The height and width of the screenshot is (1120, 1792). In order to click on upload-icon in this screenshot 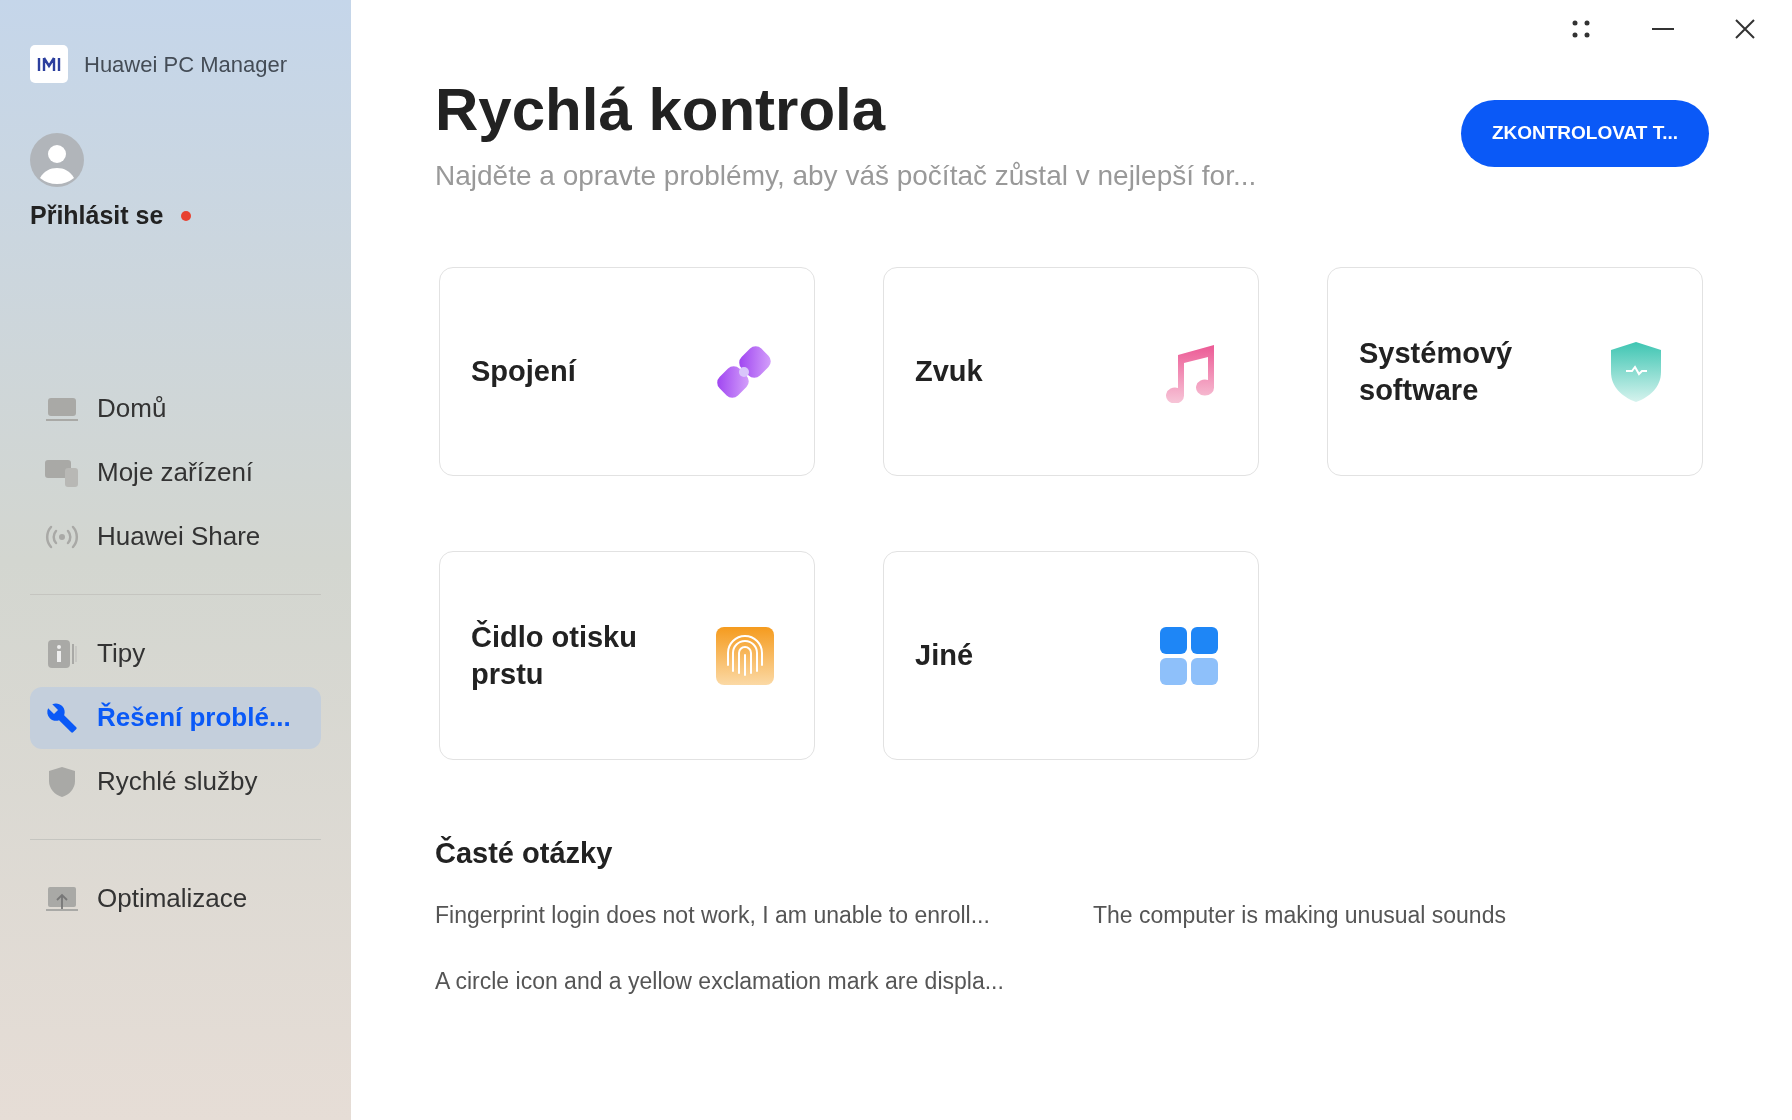, I will do `click(62, 898)`.